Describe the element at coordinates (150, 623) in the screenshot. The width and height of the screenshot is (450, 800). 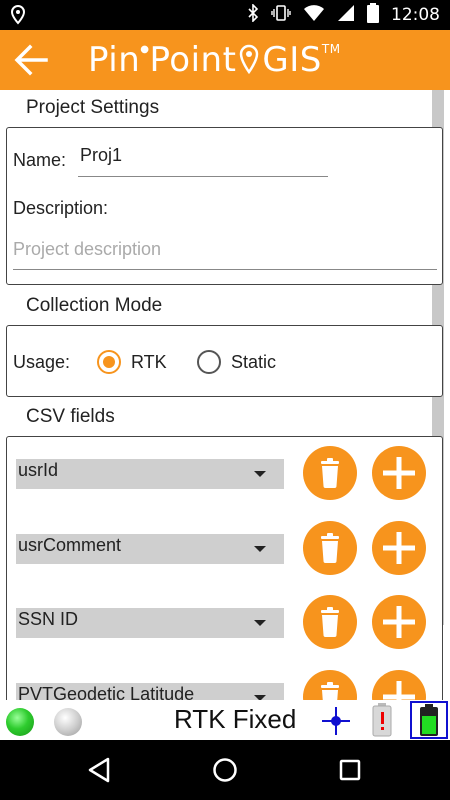
I see `csv-field-dropdown: SSN ID` at that location.